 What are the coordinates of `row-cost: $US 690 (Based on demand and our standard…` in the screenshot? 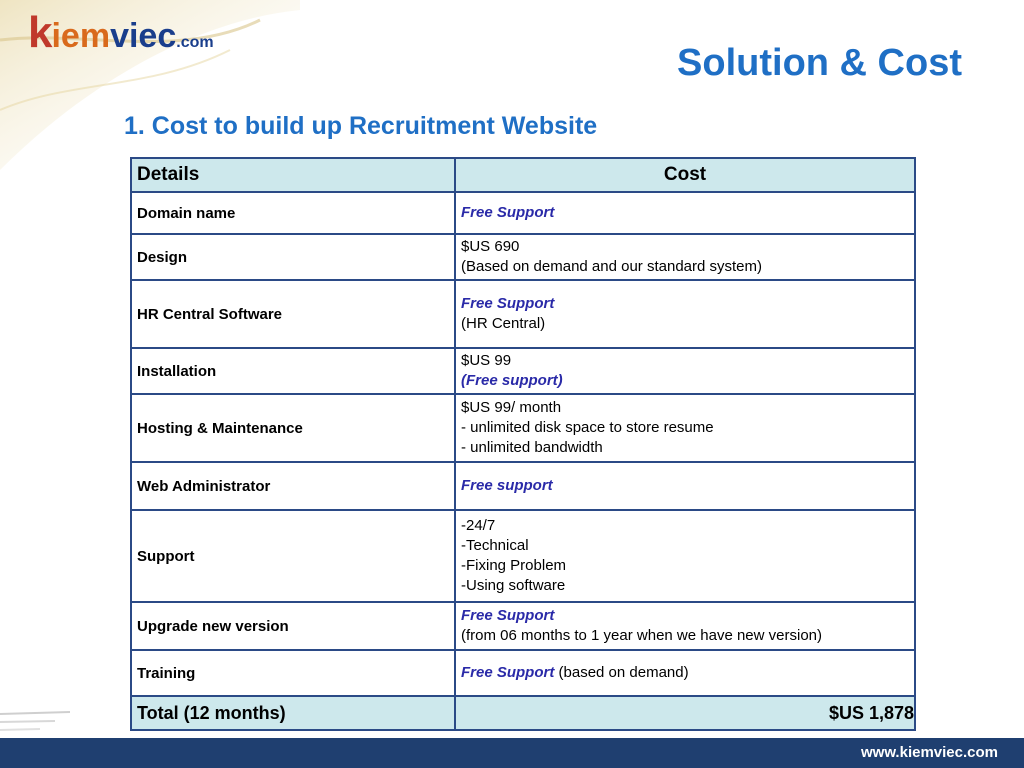 It's located at (685, 257).